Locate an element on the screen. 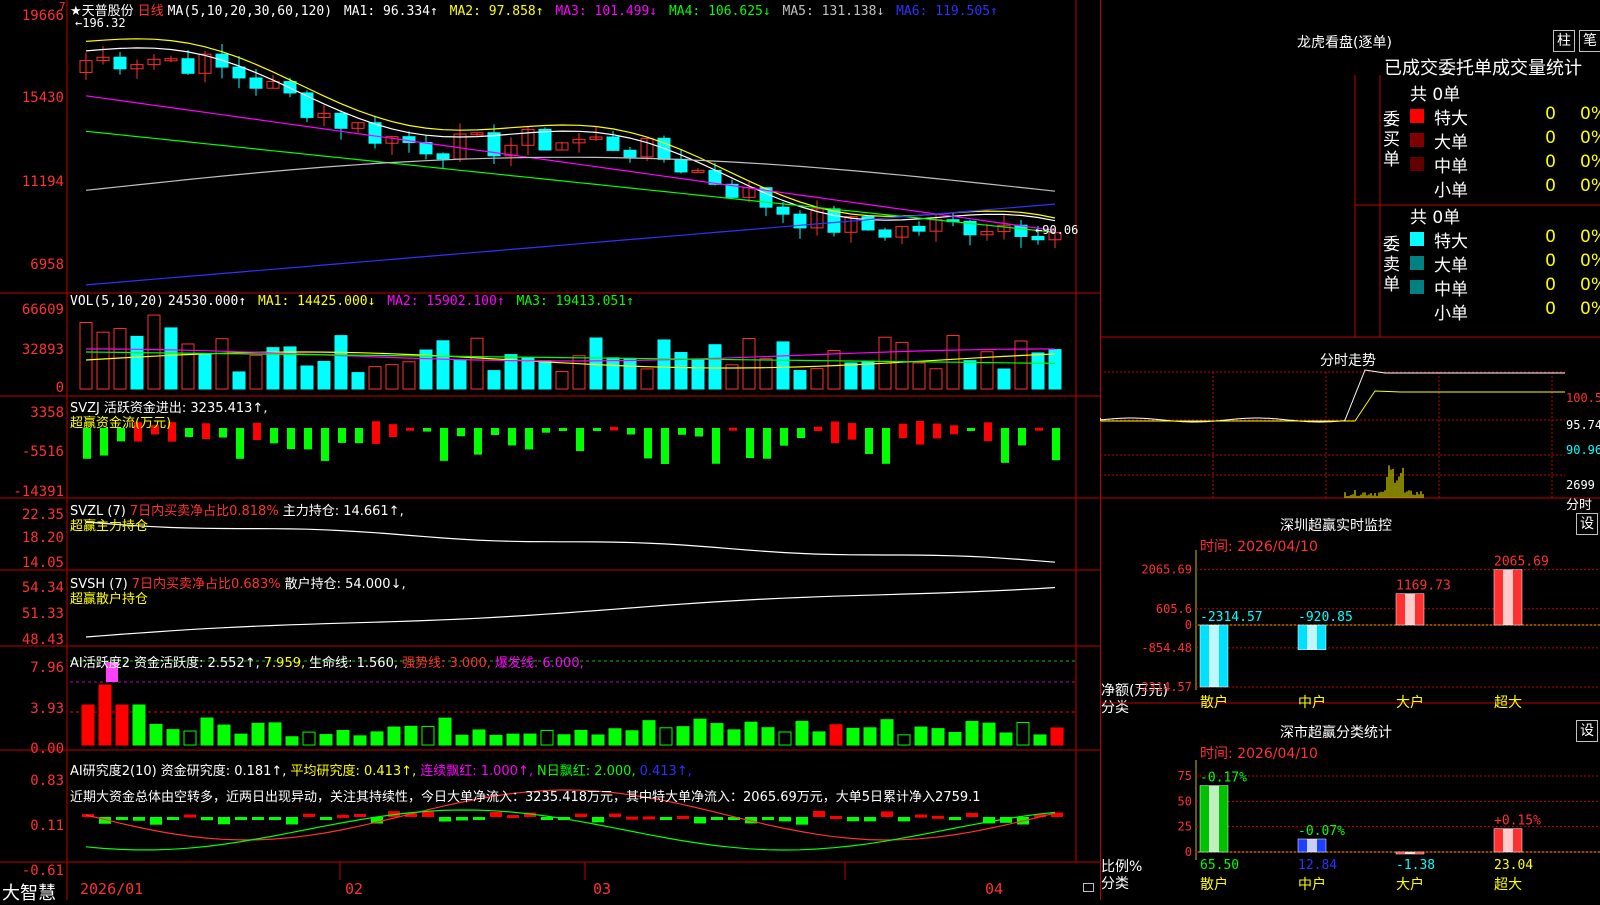 This screenshot has width=1600, height=905. dragon-header: 已成交委托单成交量统计 is located at coordinates (1483, 68).